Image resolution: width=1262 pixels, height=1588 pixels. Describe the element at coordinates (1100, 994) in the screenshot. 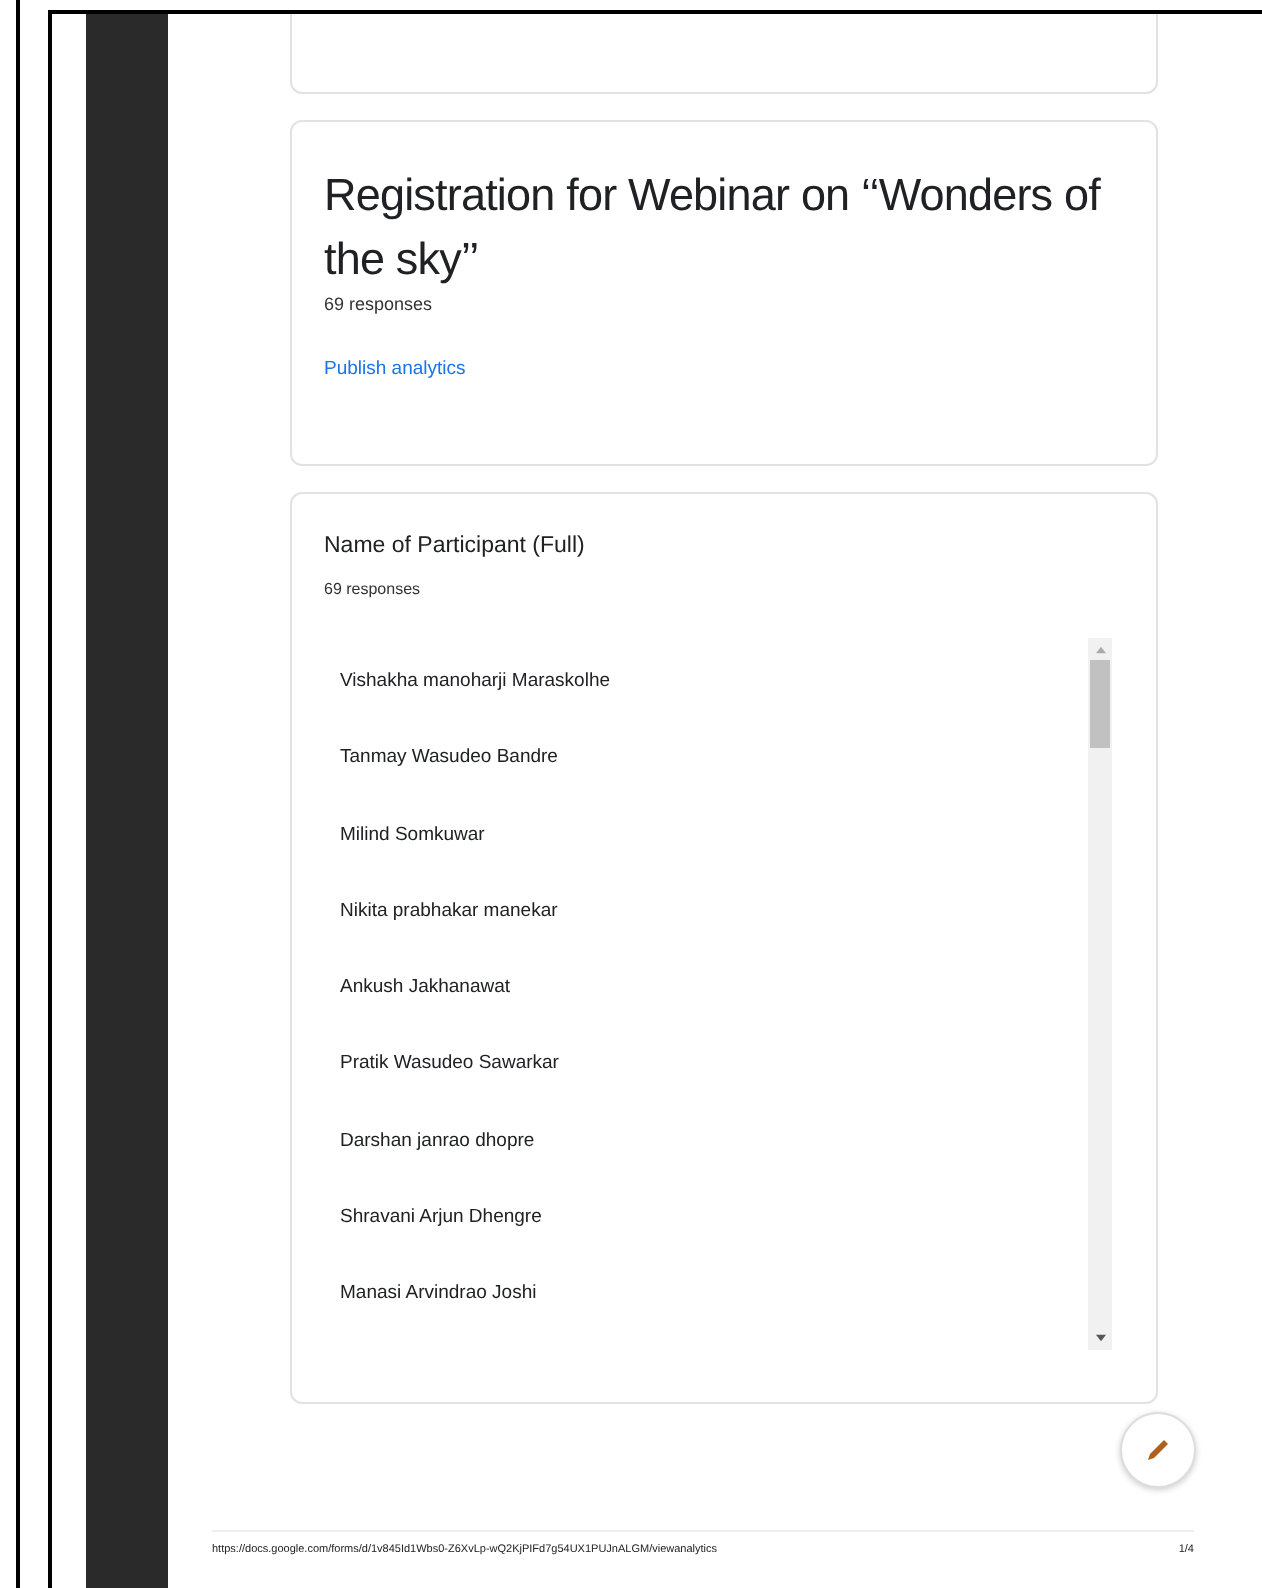

I see `scrollbar` at that location.